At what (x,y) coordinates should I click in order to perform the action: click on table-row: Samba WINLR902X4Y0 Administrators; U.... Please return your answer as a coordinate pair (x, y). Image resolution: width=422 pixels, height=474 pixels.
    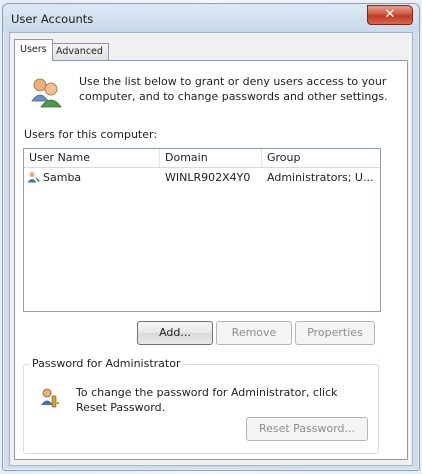
    Looking at the image, I should click on (202, 177).